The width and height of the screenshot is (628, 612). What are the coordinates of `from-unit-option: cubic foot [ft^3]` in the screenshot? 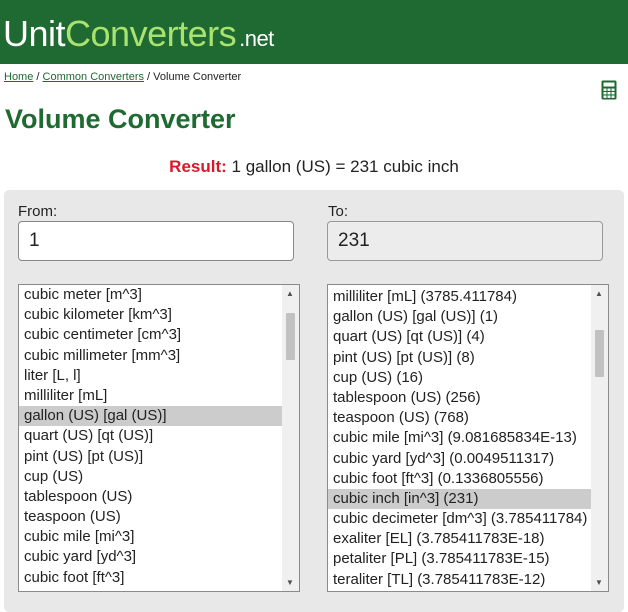 It's located at (150, 578).